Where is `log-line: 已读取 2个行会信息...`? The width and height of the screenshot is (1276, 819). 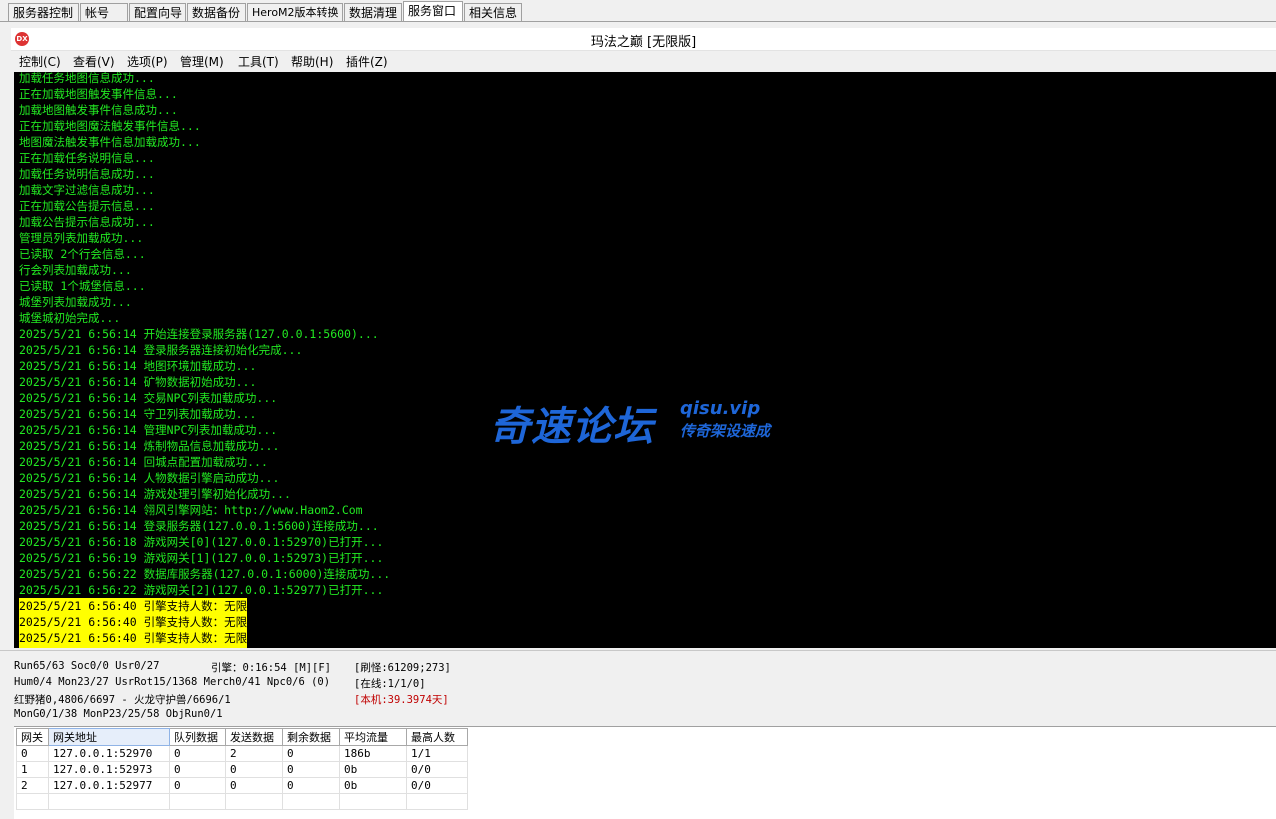
log-line: 已读取 2个行会信息... is located at coordinates (82, 254).